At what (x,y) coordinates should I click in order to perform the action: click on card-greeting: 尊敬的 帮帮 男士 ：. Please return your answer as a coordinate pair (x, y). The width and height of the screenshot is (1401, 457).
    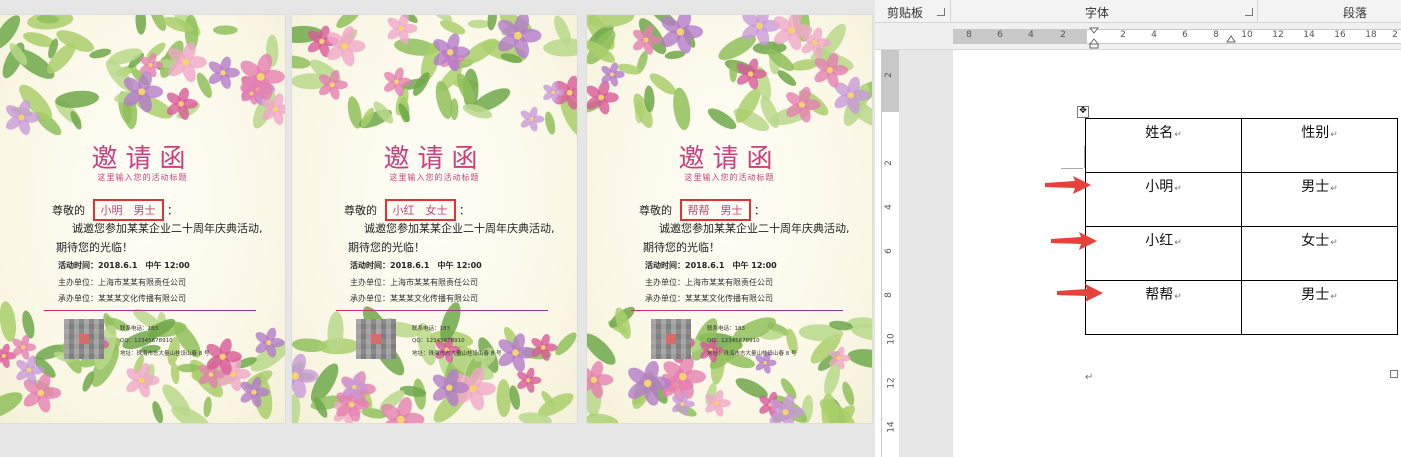
    Looking at the image, I should click on (702, 210).